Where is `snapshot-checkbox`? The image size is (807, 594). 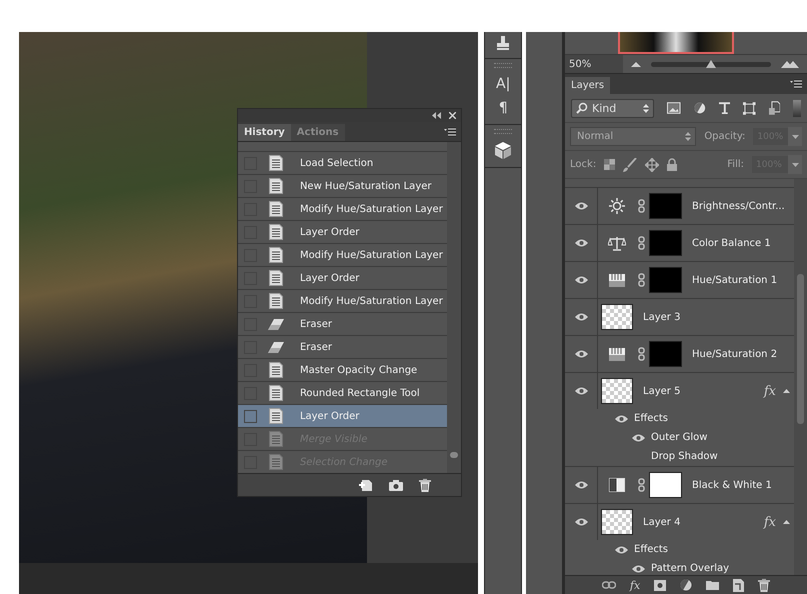 snapshot-checkbox is located at coordinates (250, 416).